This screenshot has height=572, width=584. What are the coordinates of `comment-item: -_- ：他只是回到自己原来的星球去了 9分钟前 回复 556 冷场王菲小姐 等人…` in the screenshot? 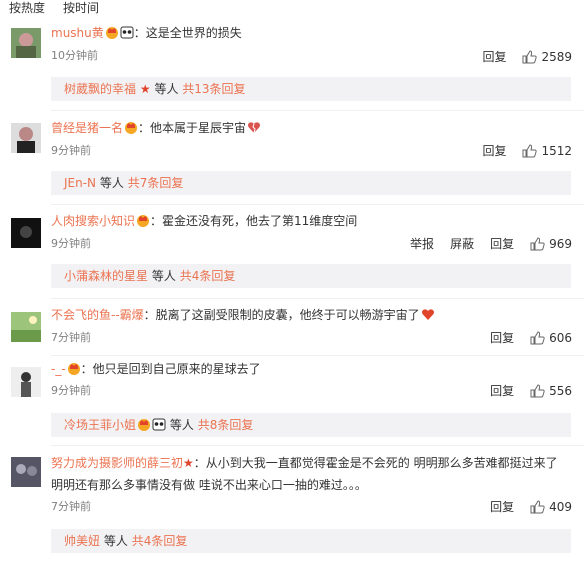 It's located at (292, 399).